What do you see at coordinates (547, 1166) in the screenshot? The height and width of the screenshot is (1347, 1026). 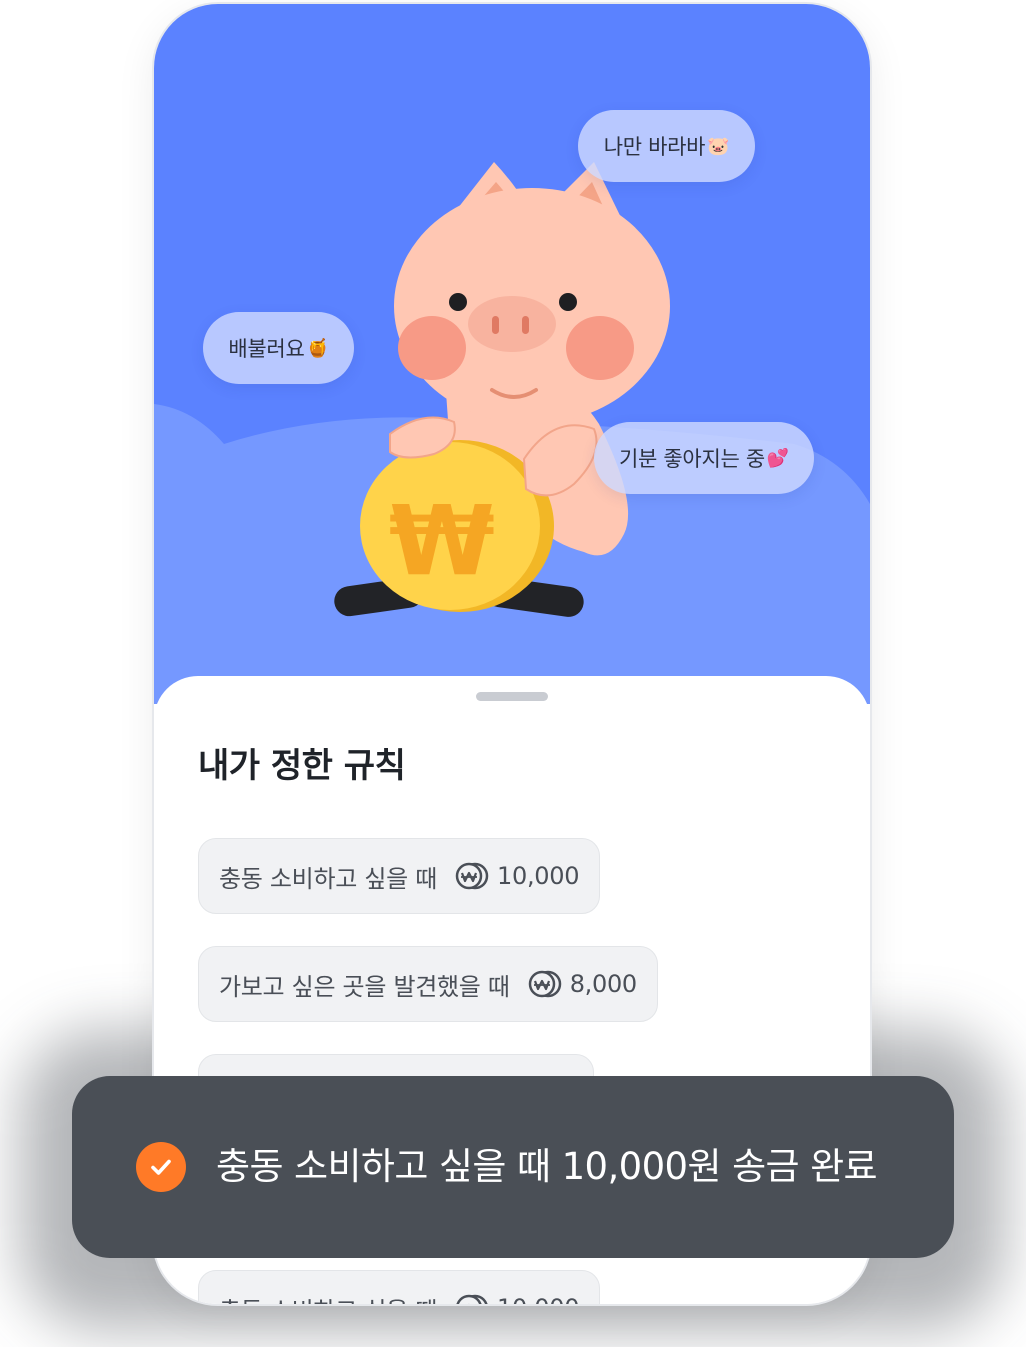 I see `toast-message: 충동 소비하고 싶을 때 10,000원 송금 완료` at bounding box center [547, 1166].